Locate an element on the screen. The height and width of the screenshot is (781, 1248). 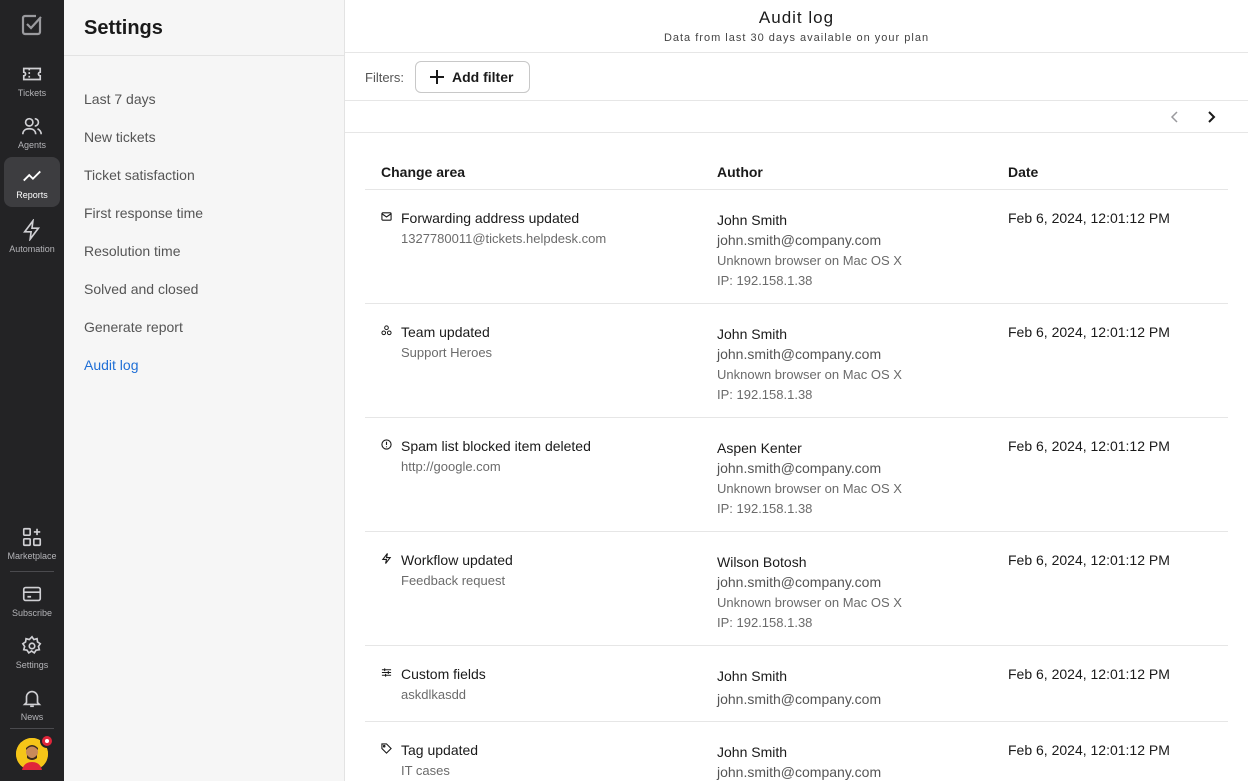
notification-badge is located at coordinates (47, 741).